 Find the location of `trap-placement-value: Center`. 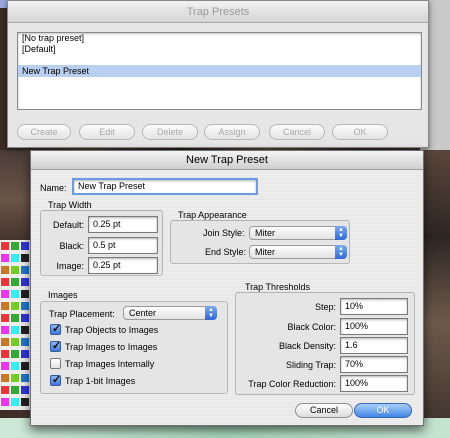

trap-placement-value: Center is located at coordinates (143, 313).